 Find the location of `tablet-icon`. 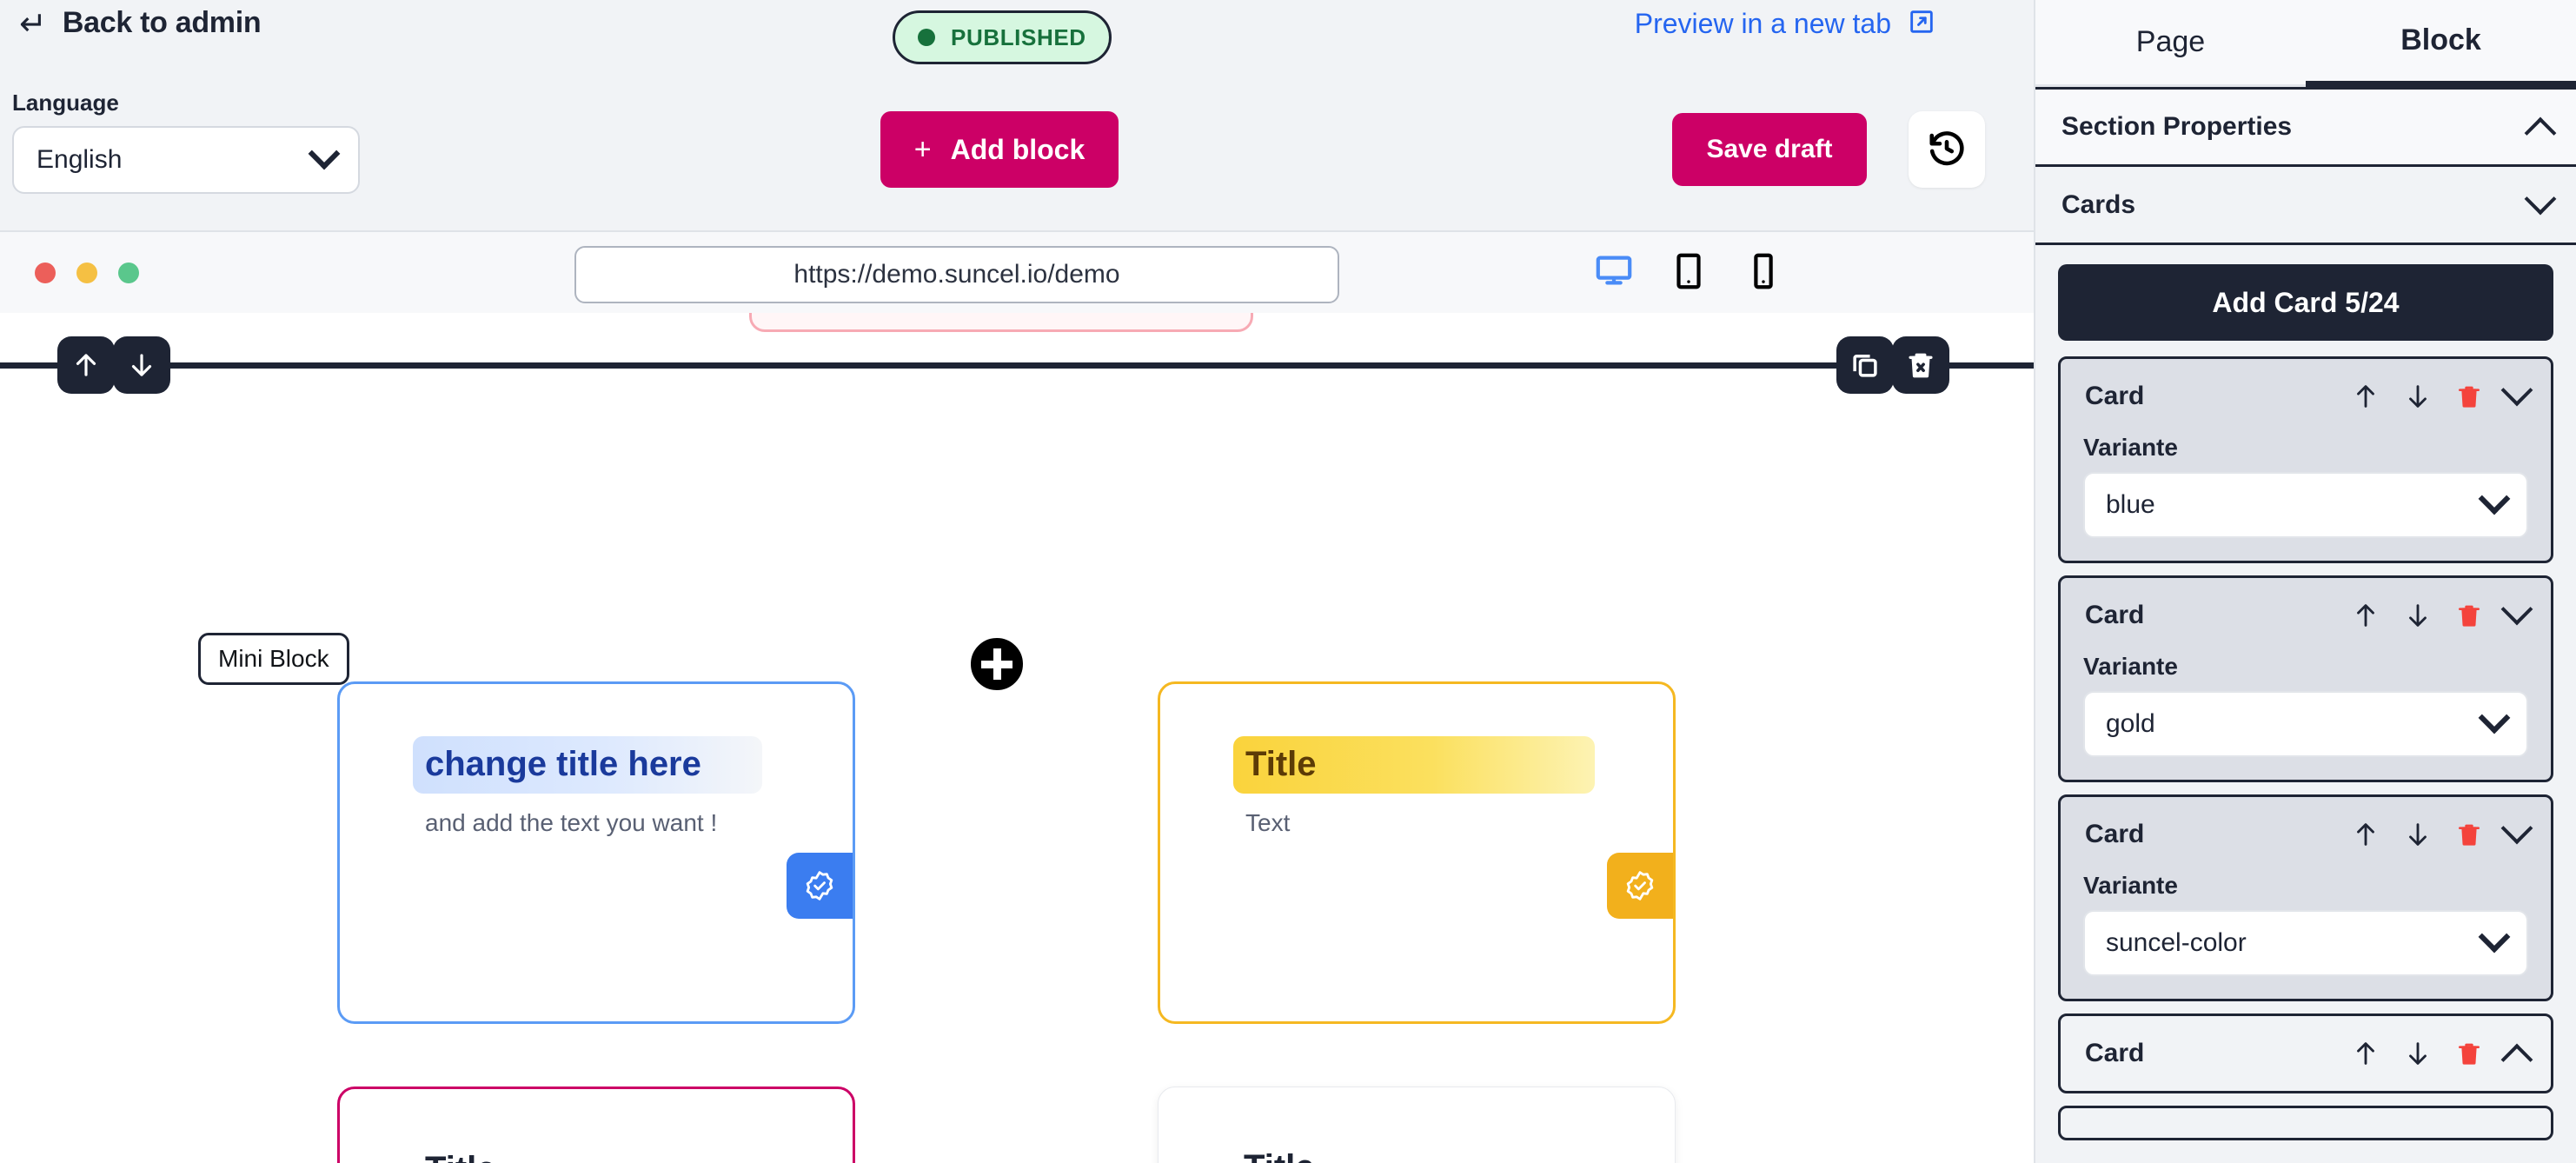

tablet-icon is located at coordinates (1689, 271).